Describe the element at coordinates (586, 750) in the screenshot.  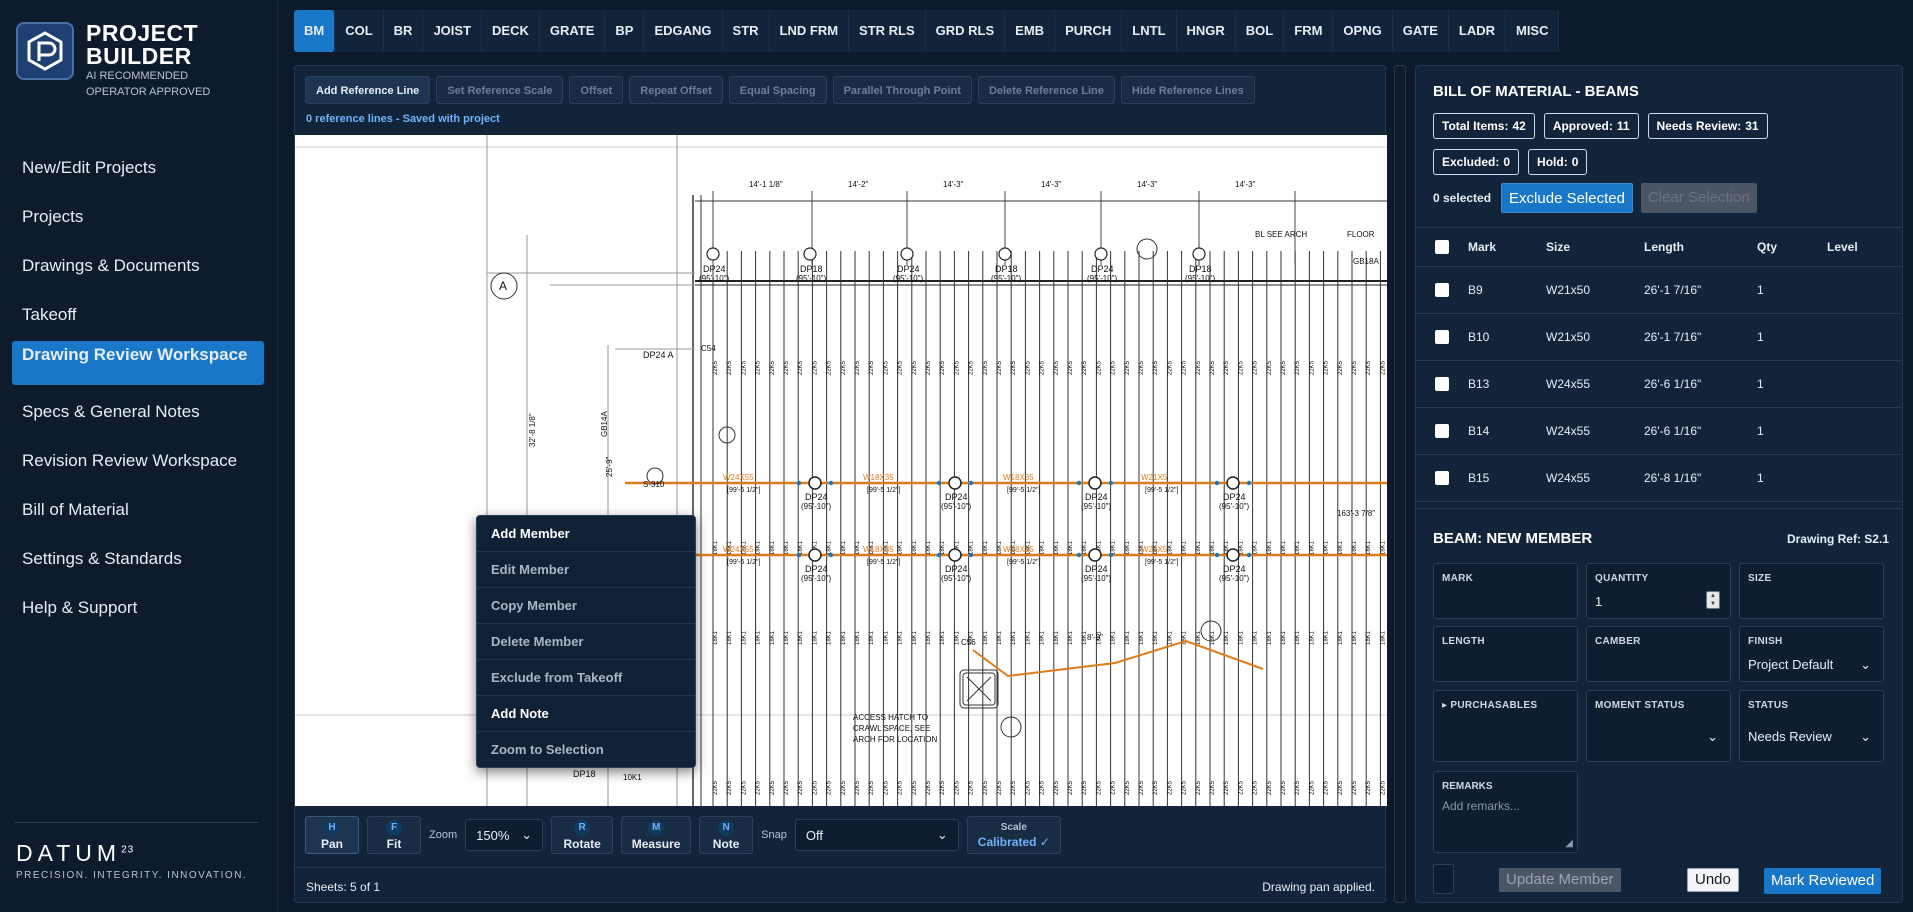
I see `menu-item-zoom-to-selection: Zoom to Selection` at that location.